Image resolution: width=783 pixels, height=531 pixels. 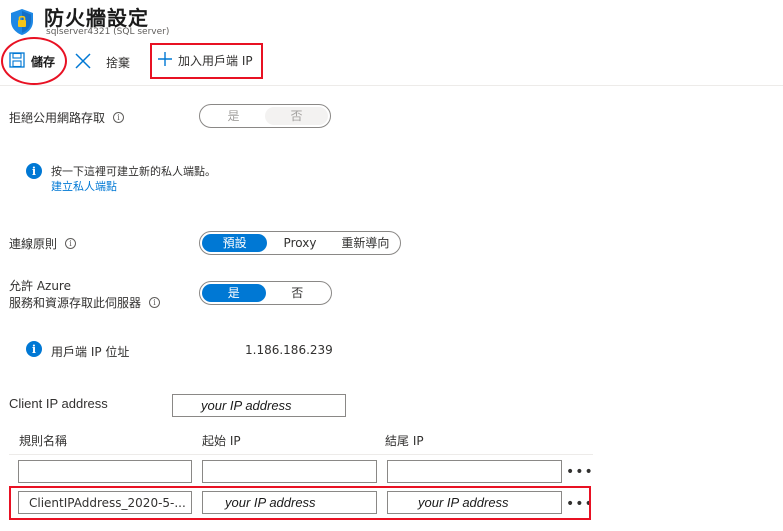 I want to click on private-endpoint-info-text: 按一下這裡可建立新的私人端點。, so click(x=133, y=171).